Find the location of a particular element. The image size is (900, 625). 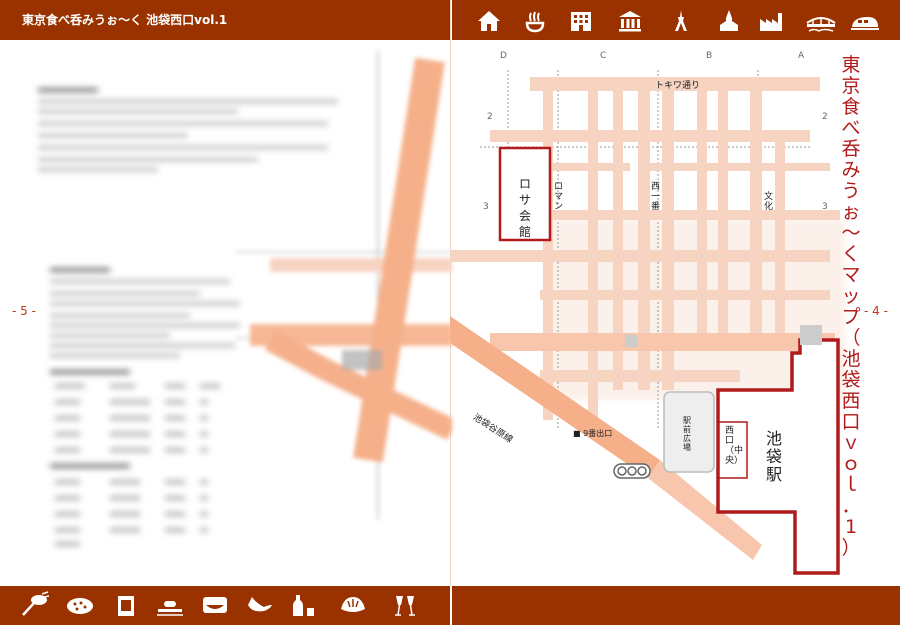

grid-col-b: B is located at coordinates (709, 56).